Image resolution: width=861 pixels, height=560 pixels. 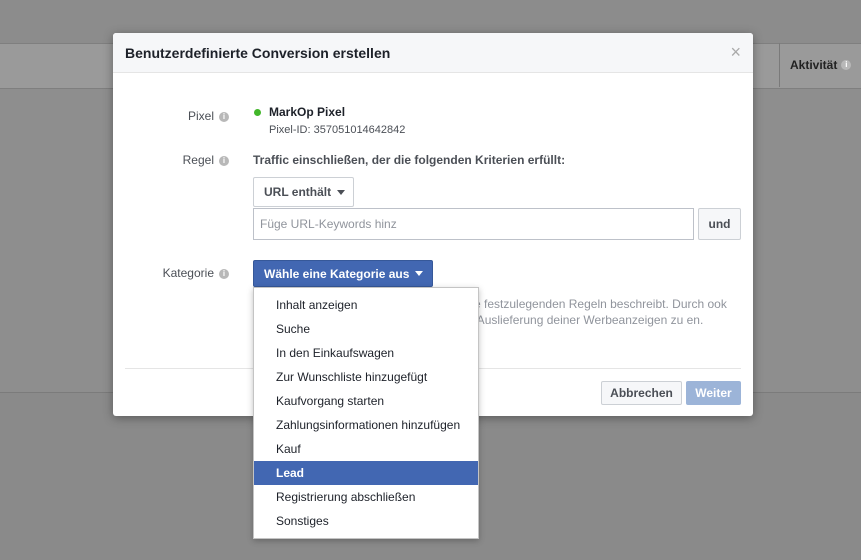 I want to click on url-condition-label: URL enthält, so click(x=298, y=192).